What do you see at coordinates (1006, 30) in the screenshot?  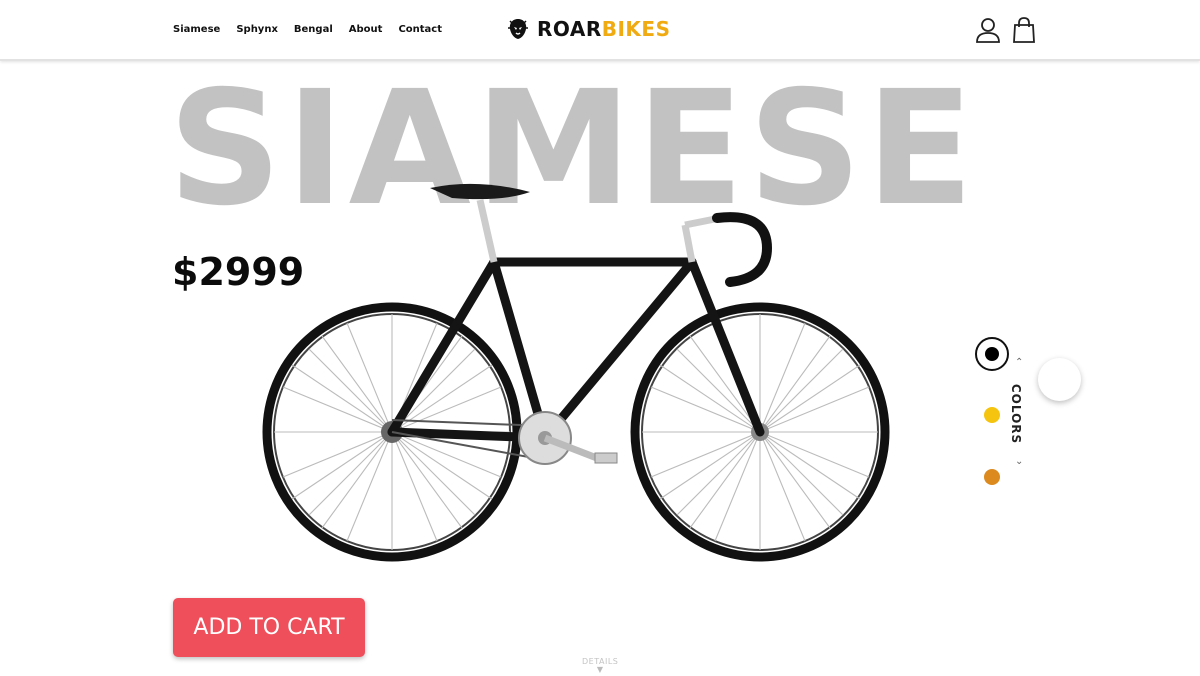 I see `header-icons` at bounding box center [1006, 30].